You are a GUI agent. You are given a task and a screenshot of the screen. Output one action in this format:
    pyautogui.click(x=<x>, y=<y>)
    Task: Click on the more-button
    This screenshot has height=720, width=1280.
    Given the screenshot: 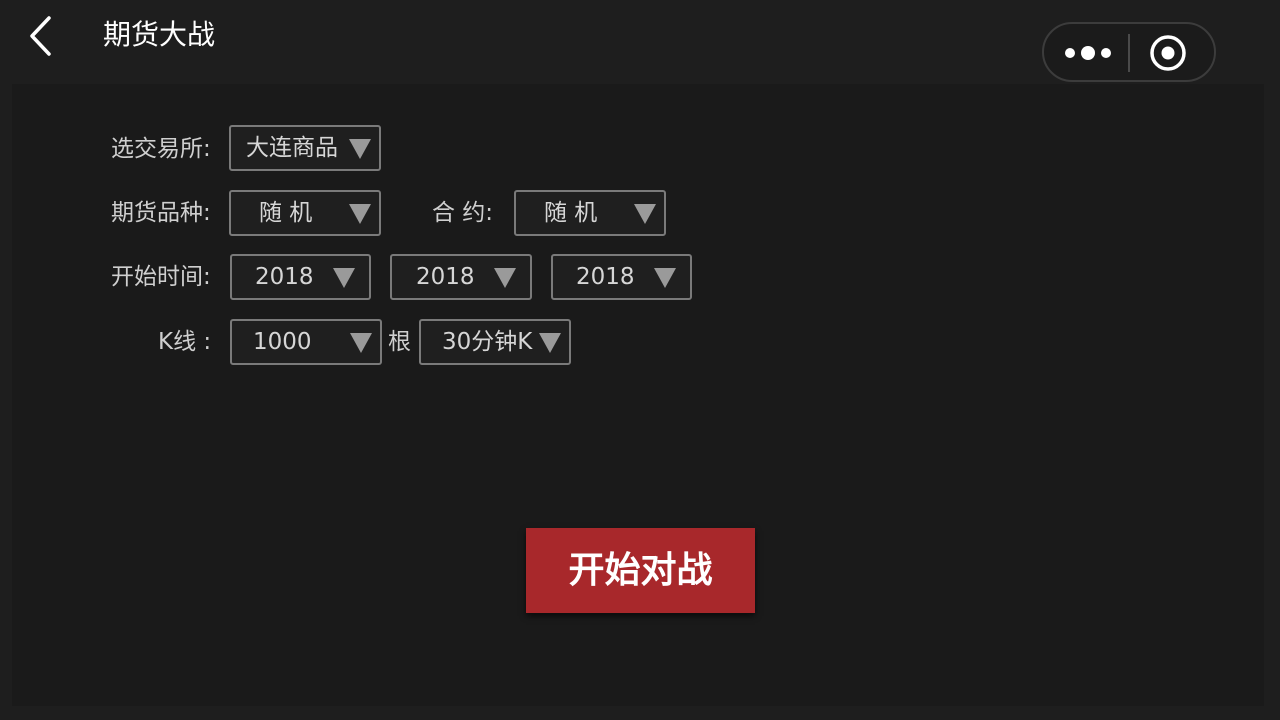 What is the action you would take?
    pyautogui.click(x=1088, y=53)
    